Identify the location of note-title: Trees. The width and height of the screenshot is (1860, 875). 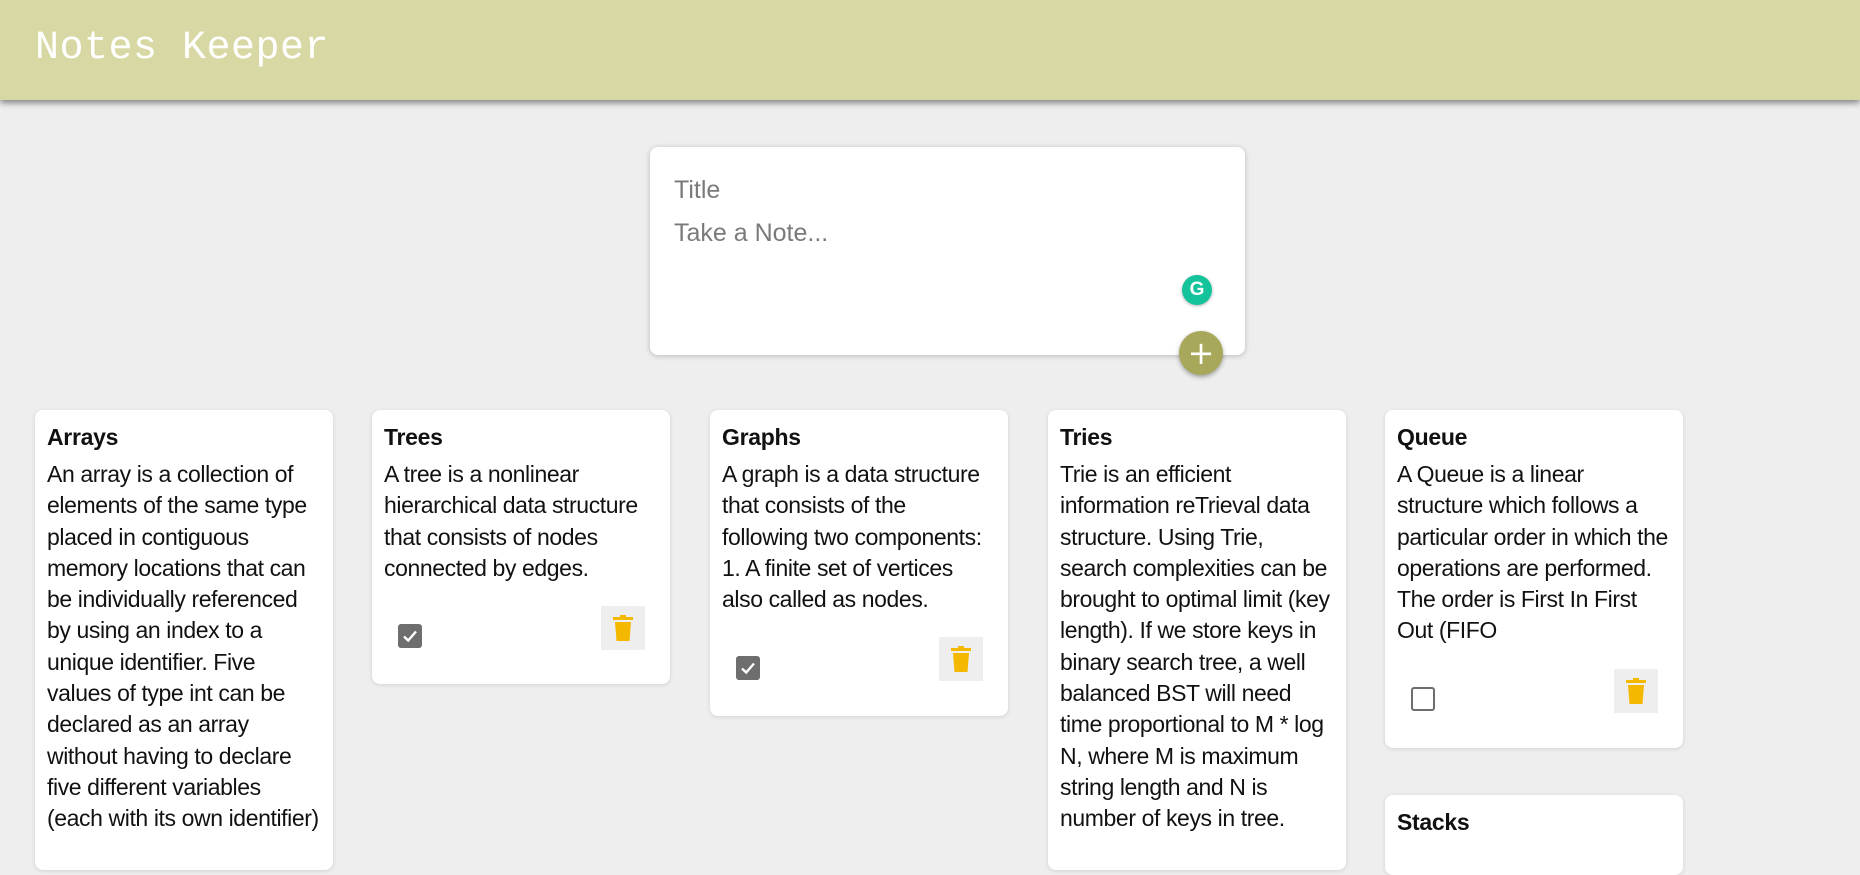
(413, 437).